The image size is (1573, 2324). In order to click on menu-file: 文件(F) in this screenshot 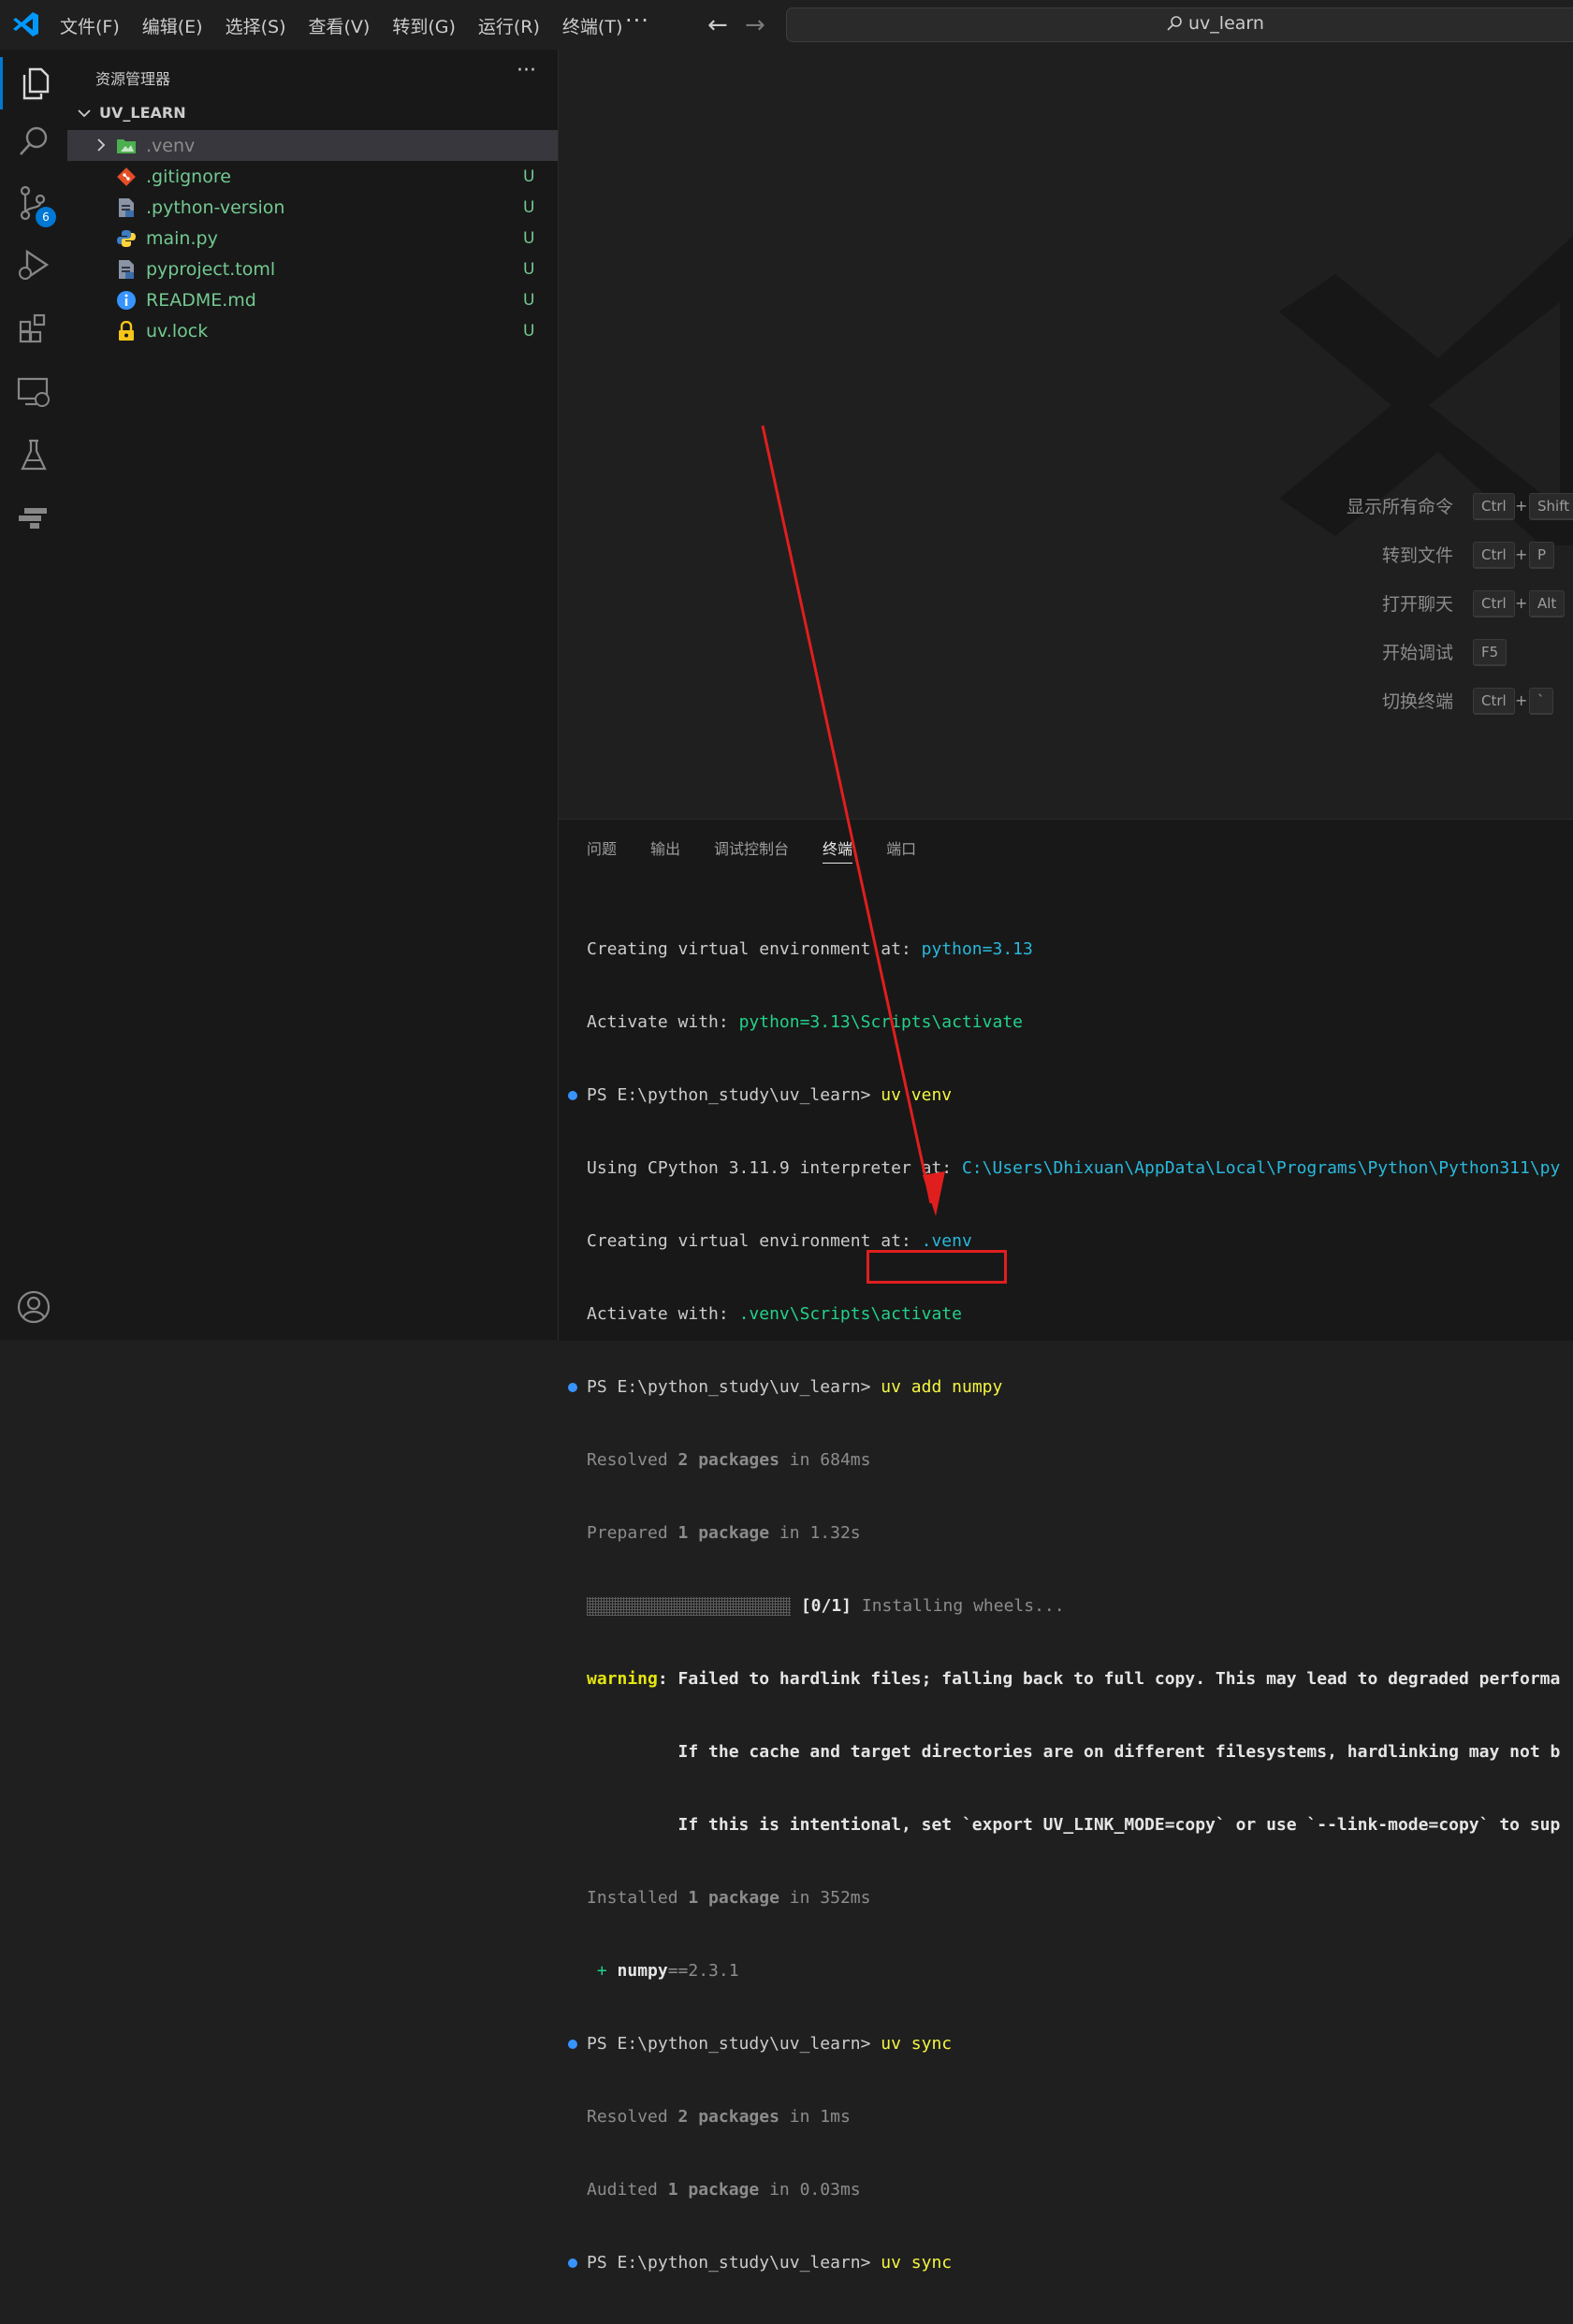, I will do `click(90, 26)`.